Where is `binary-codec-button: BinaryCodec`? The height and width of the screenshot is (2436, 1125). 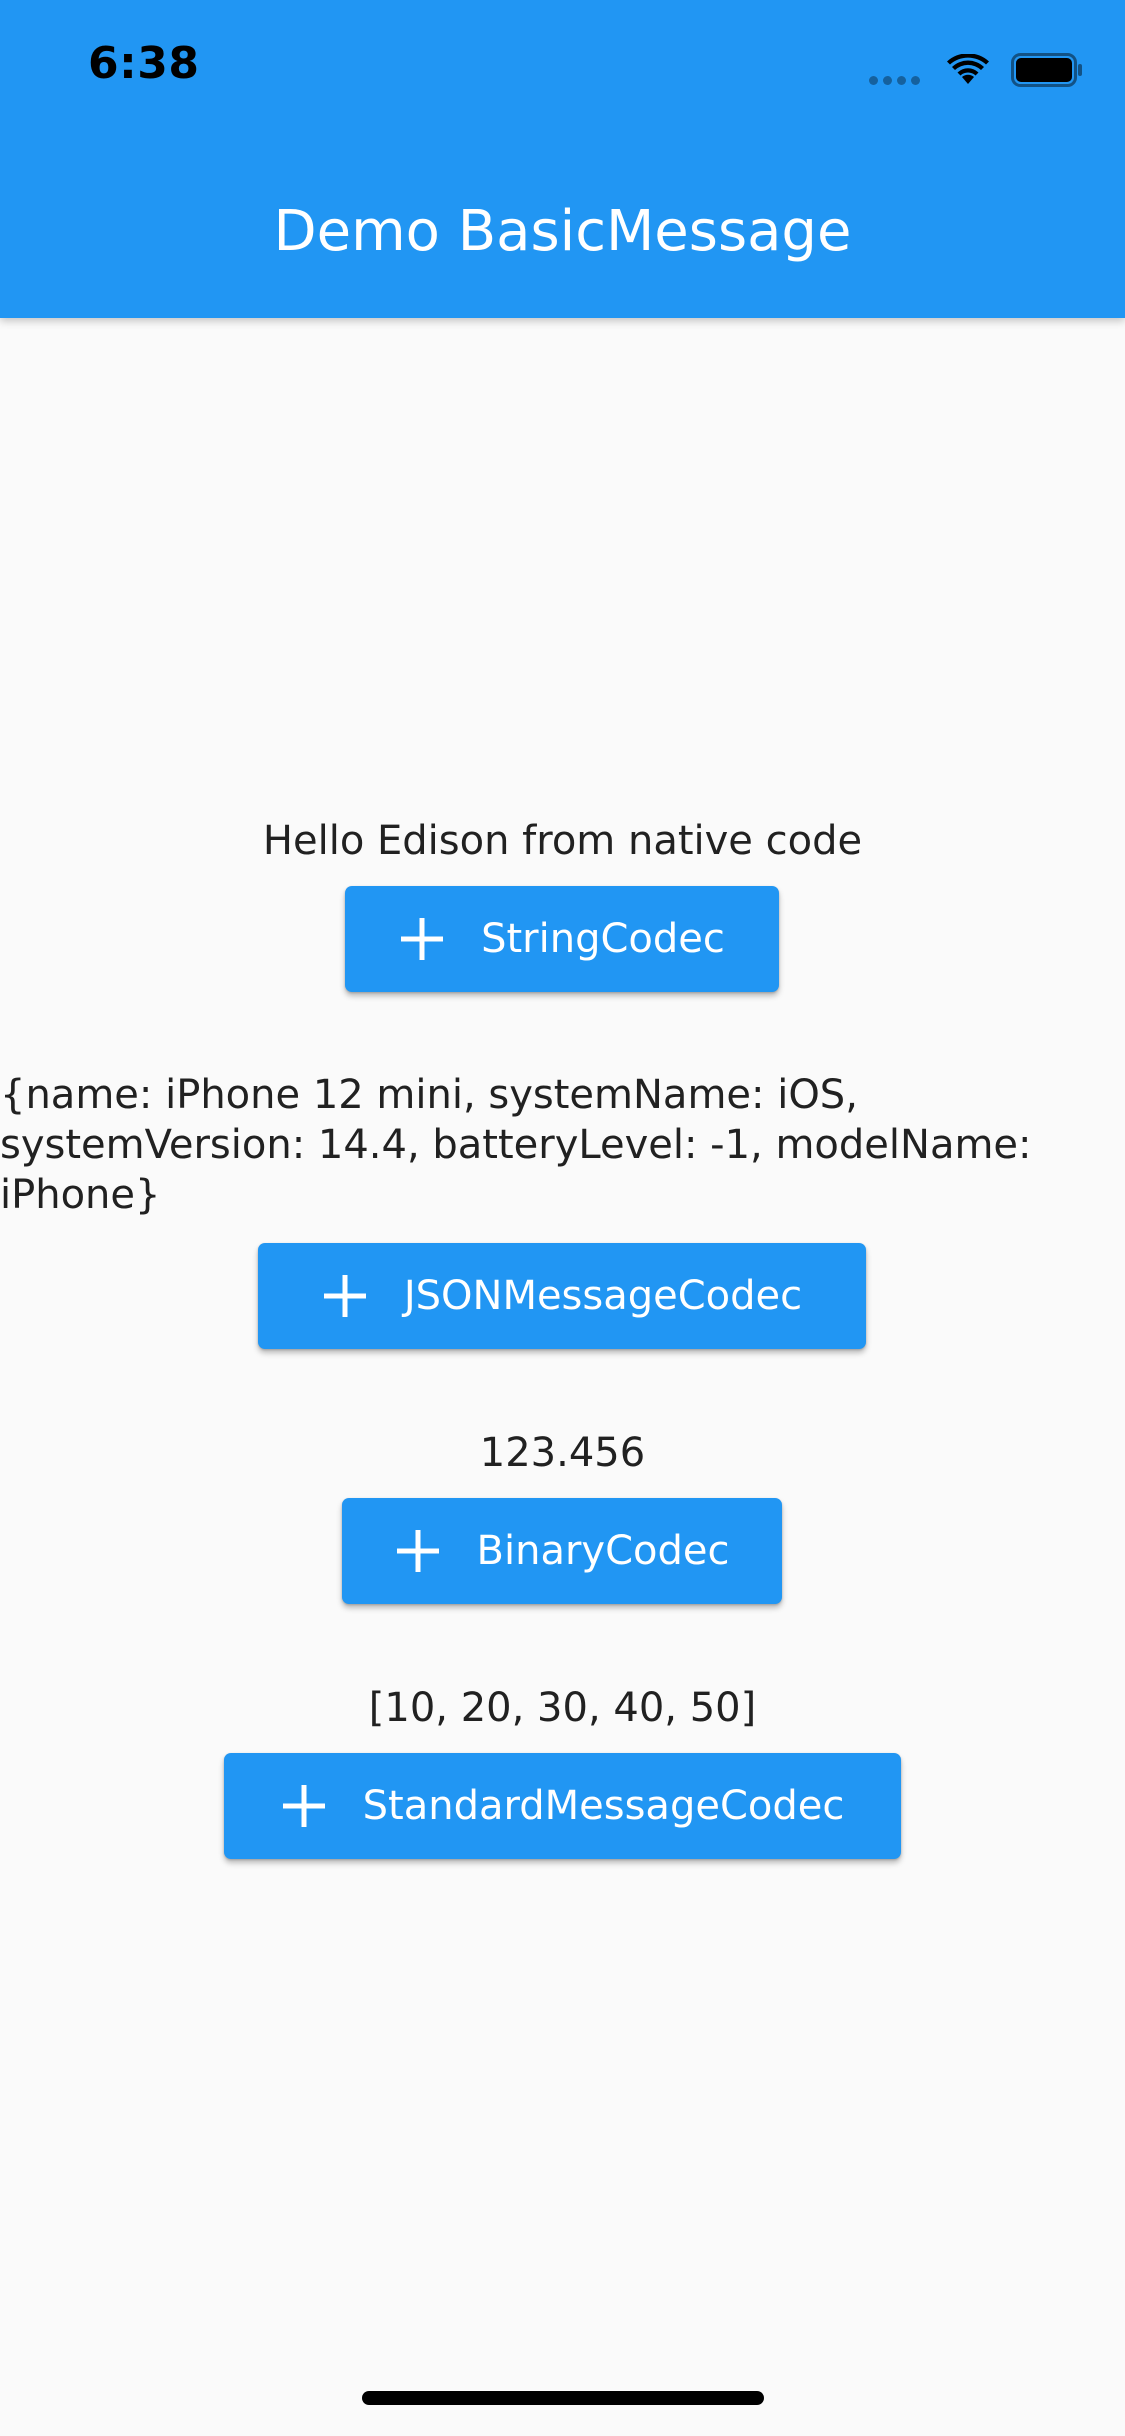 binary-codec-button: BinaryCodec is located at coordinates (562, 1551).